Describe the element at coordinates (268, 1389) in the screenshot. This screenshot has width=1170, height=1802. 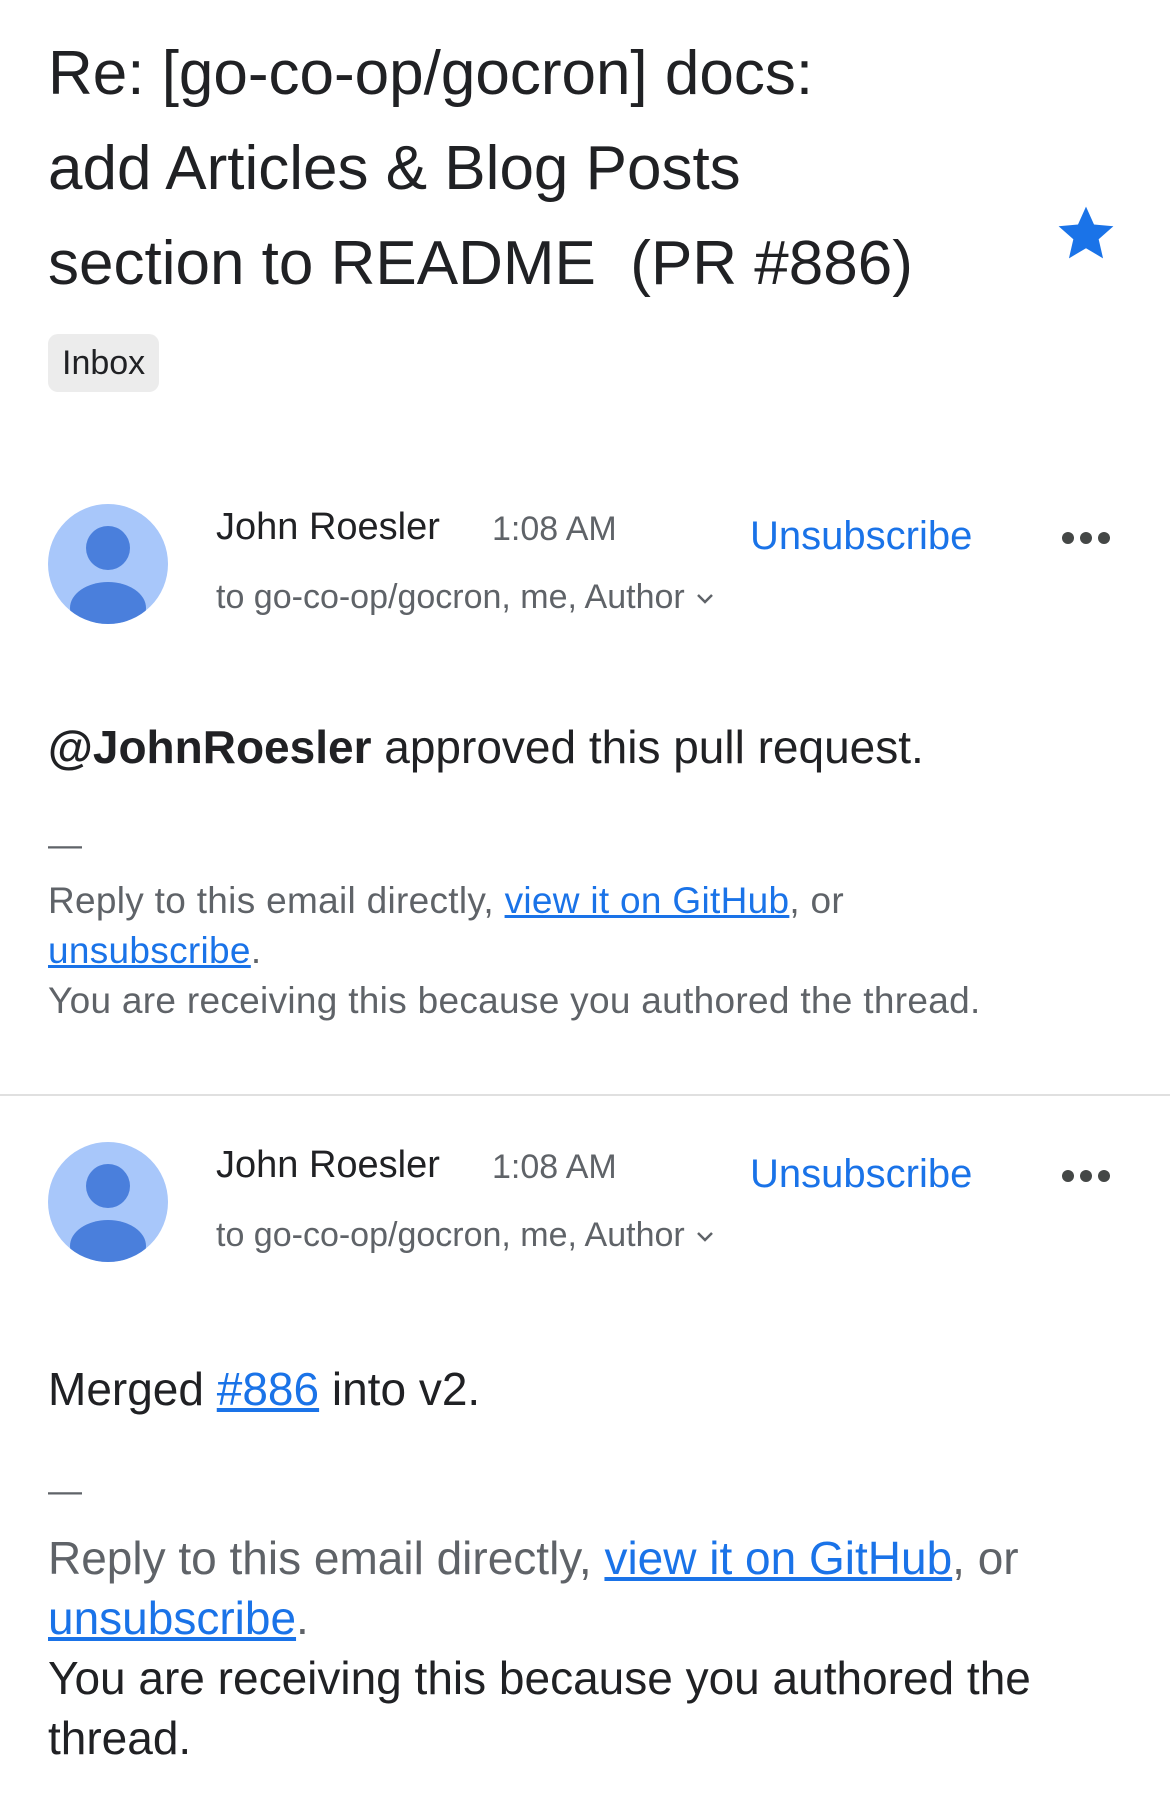
I see `pr-link: #886` at that location.